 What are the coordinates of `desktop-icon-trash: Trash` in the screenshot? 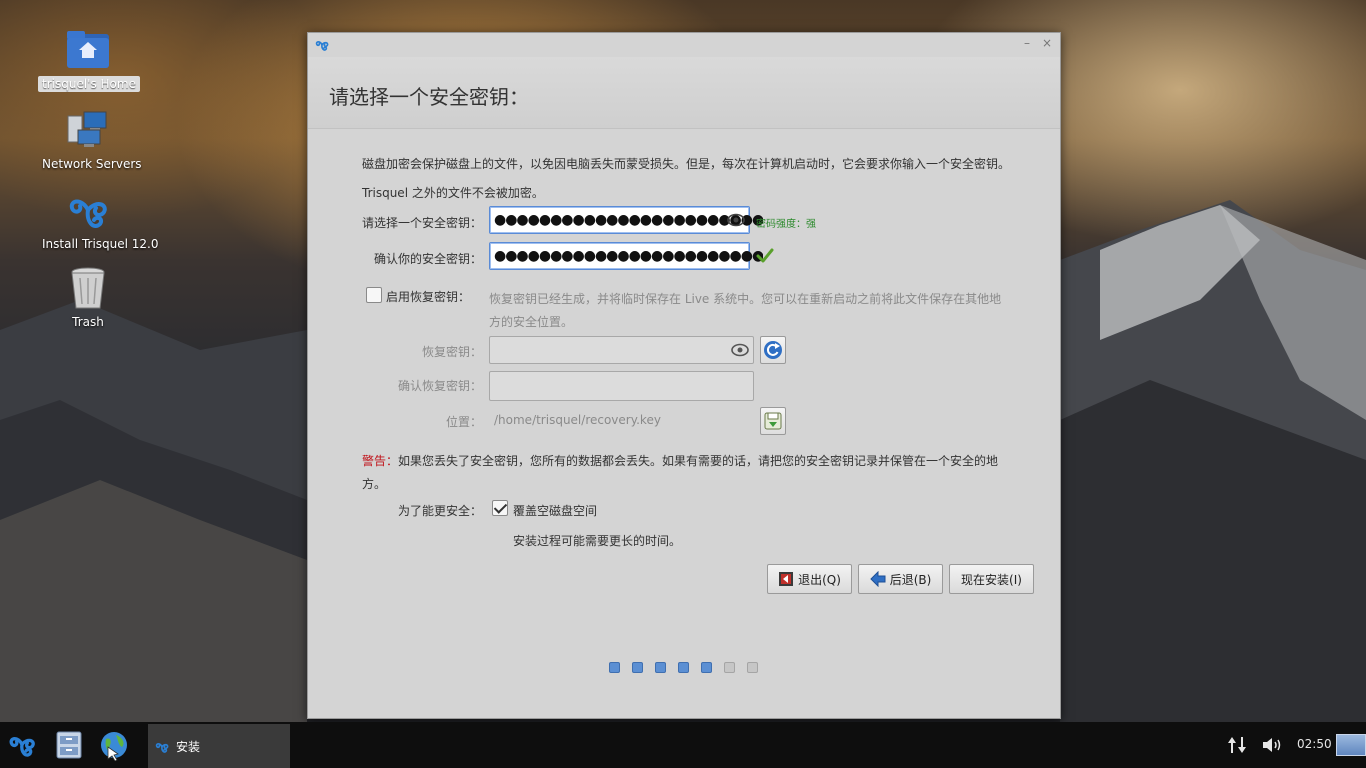 It's located at (88, 298).